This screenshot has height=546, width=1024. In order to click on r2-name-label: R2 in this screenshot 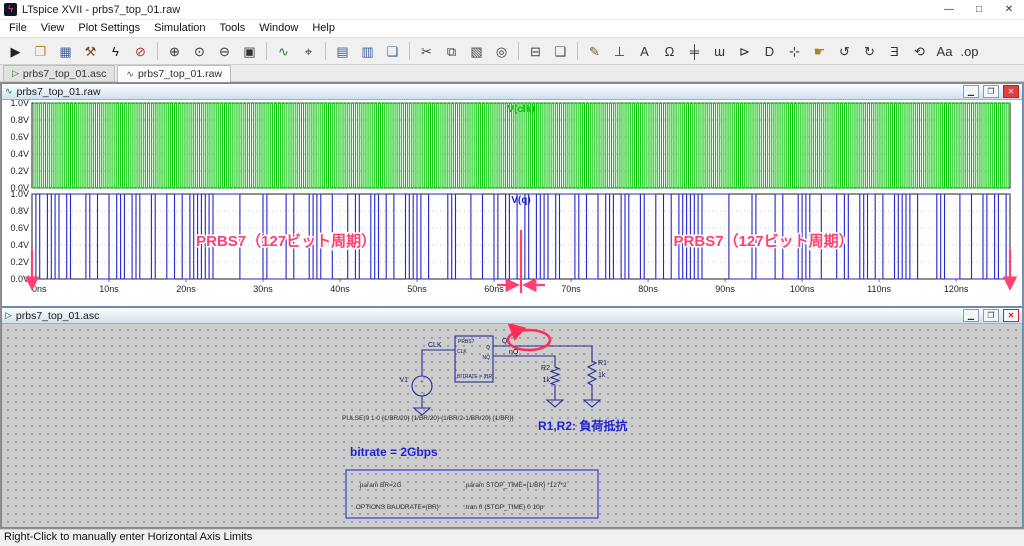, I will do `click(545, 368)`.